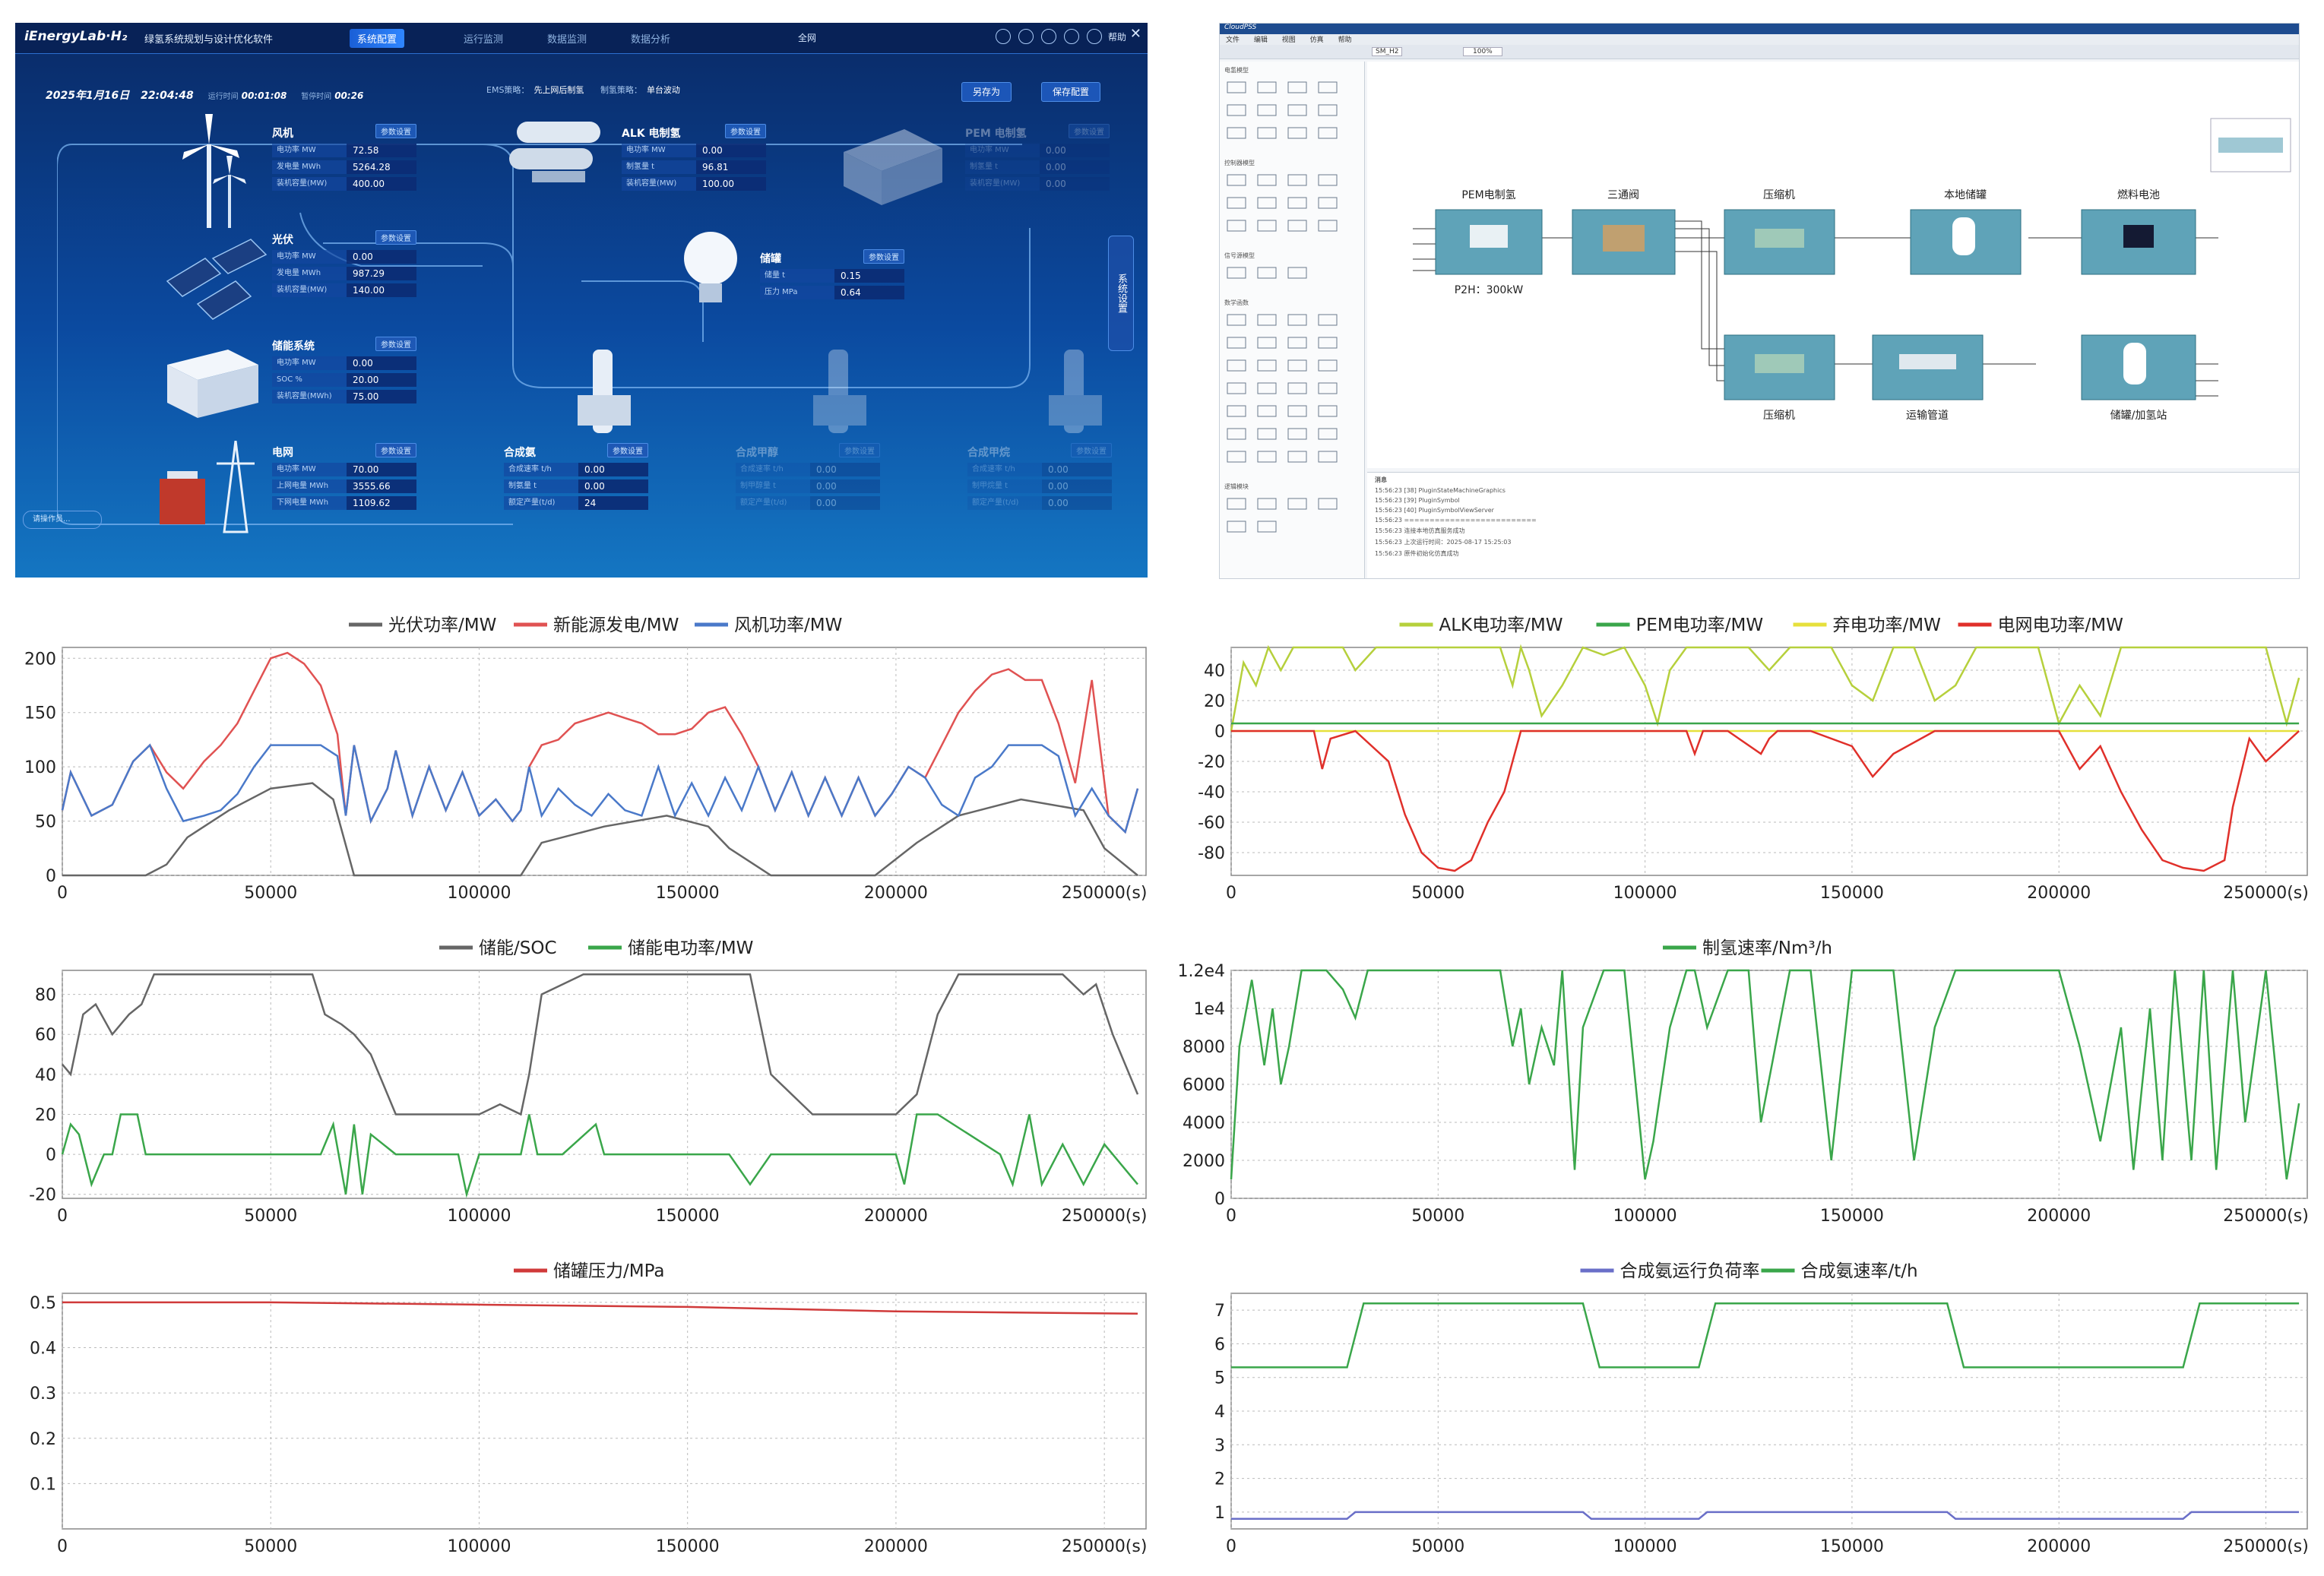 The image size is (2324, 1576). I want to click on x-tick-label: 200000, so click(896, 1547).